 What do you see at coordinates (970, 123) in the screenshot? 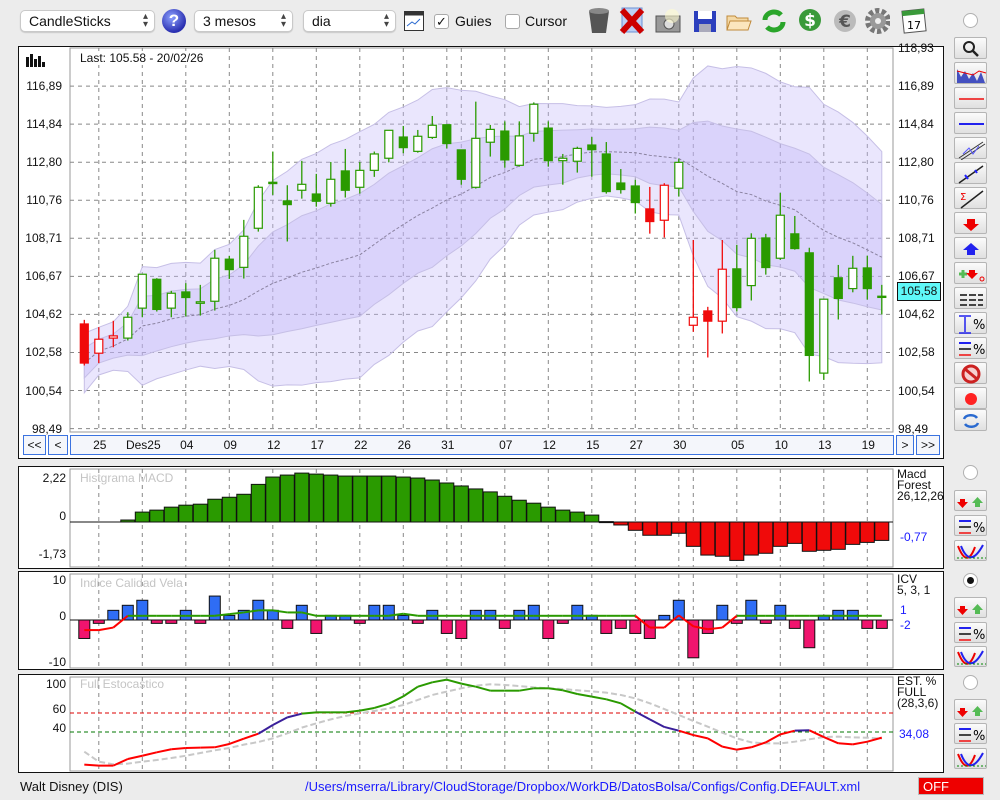
I see `blue-line-tool-button` at bounding box center [970, 123].